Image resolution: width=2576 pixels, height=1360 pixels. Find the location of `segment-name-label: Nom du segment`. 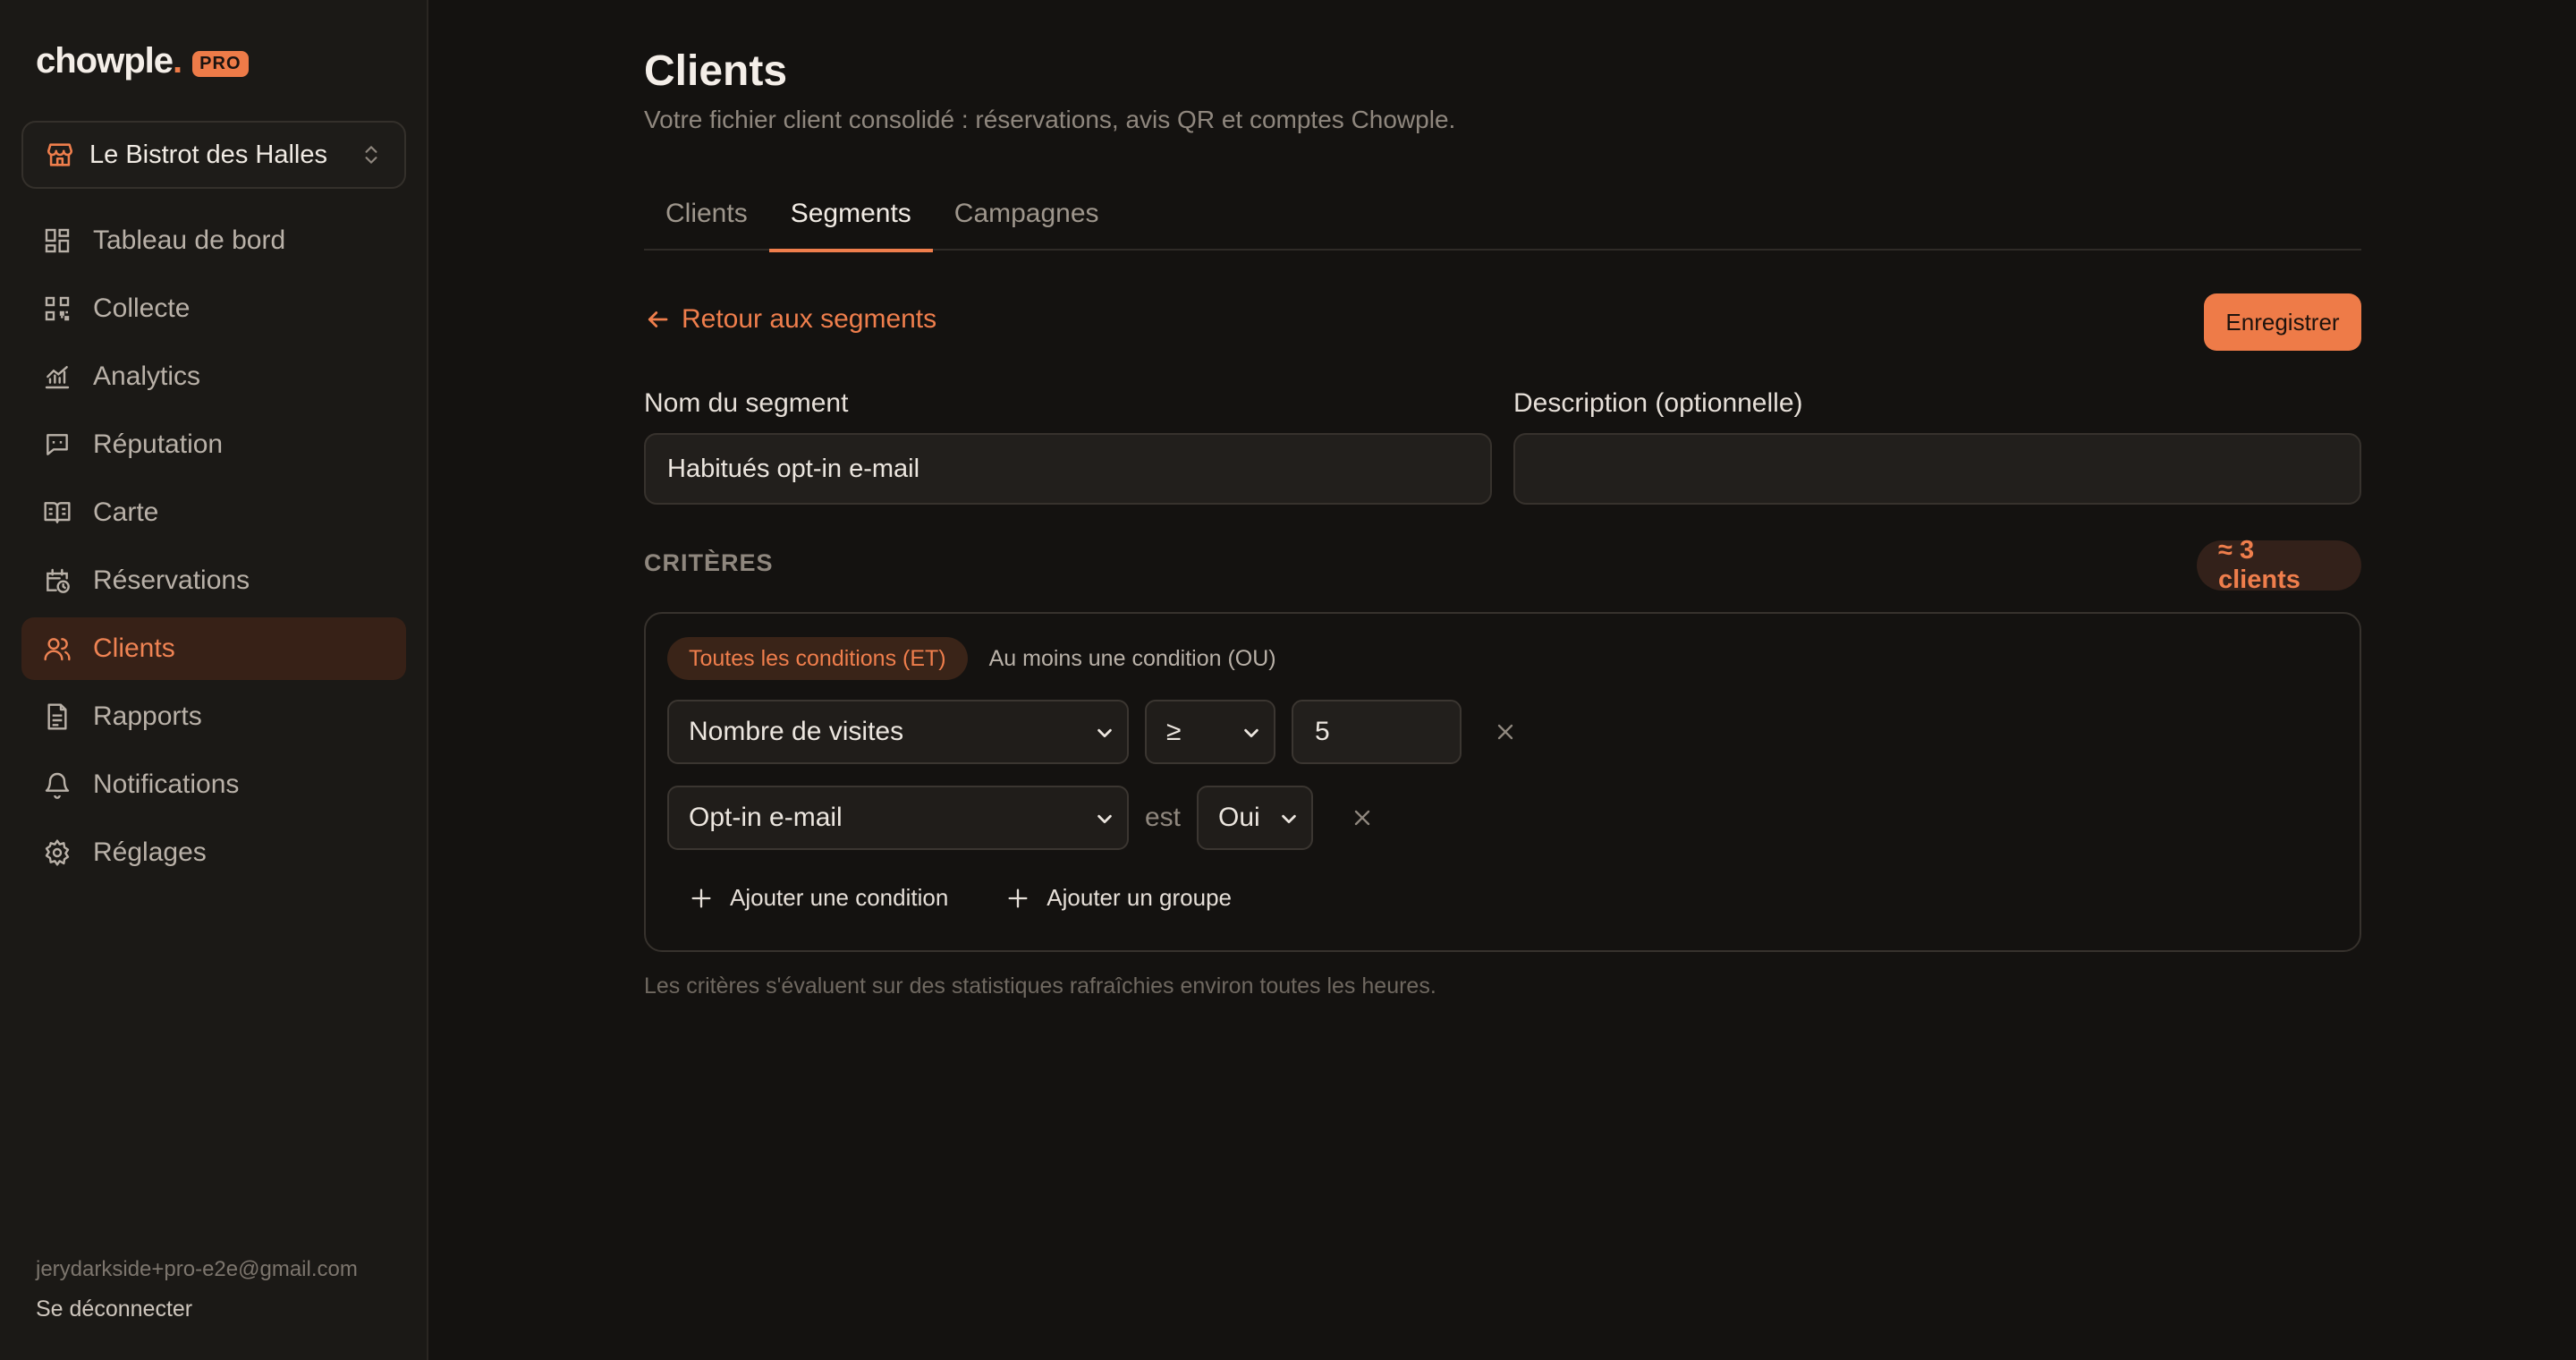

segment-name-label: Nom du segment is located at coordinates (746, 403).